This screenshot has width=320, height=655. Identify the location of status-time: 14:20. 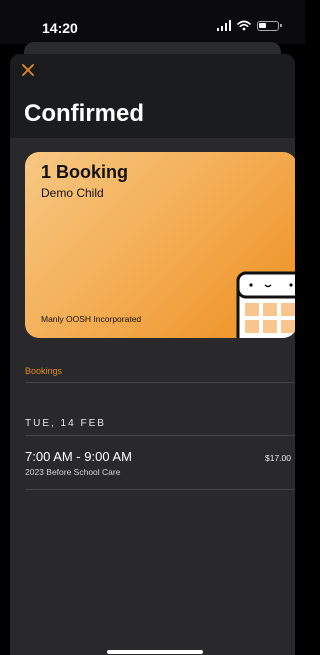
(60, 28).